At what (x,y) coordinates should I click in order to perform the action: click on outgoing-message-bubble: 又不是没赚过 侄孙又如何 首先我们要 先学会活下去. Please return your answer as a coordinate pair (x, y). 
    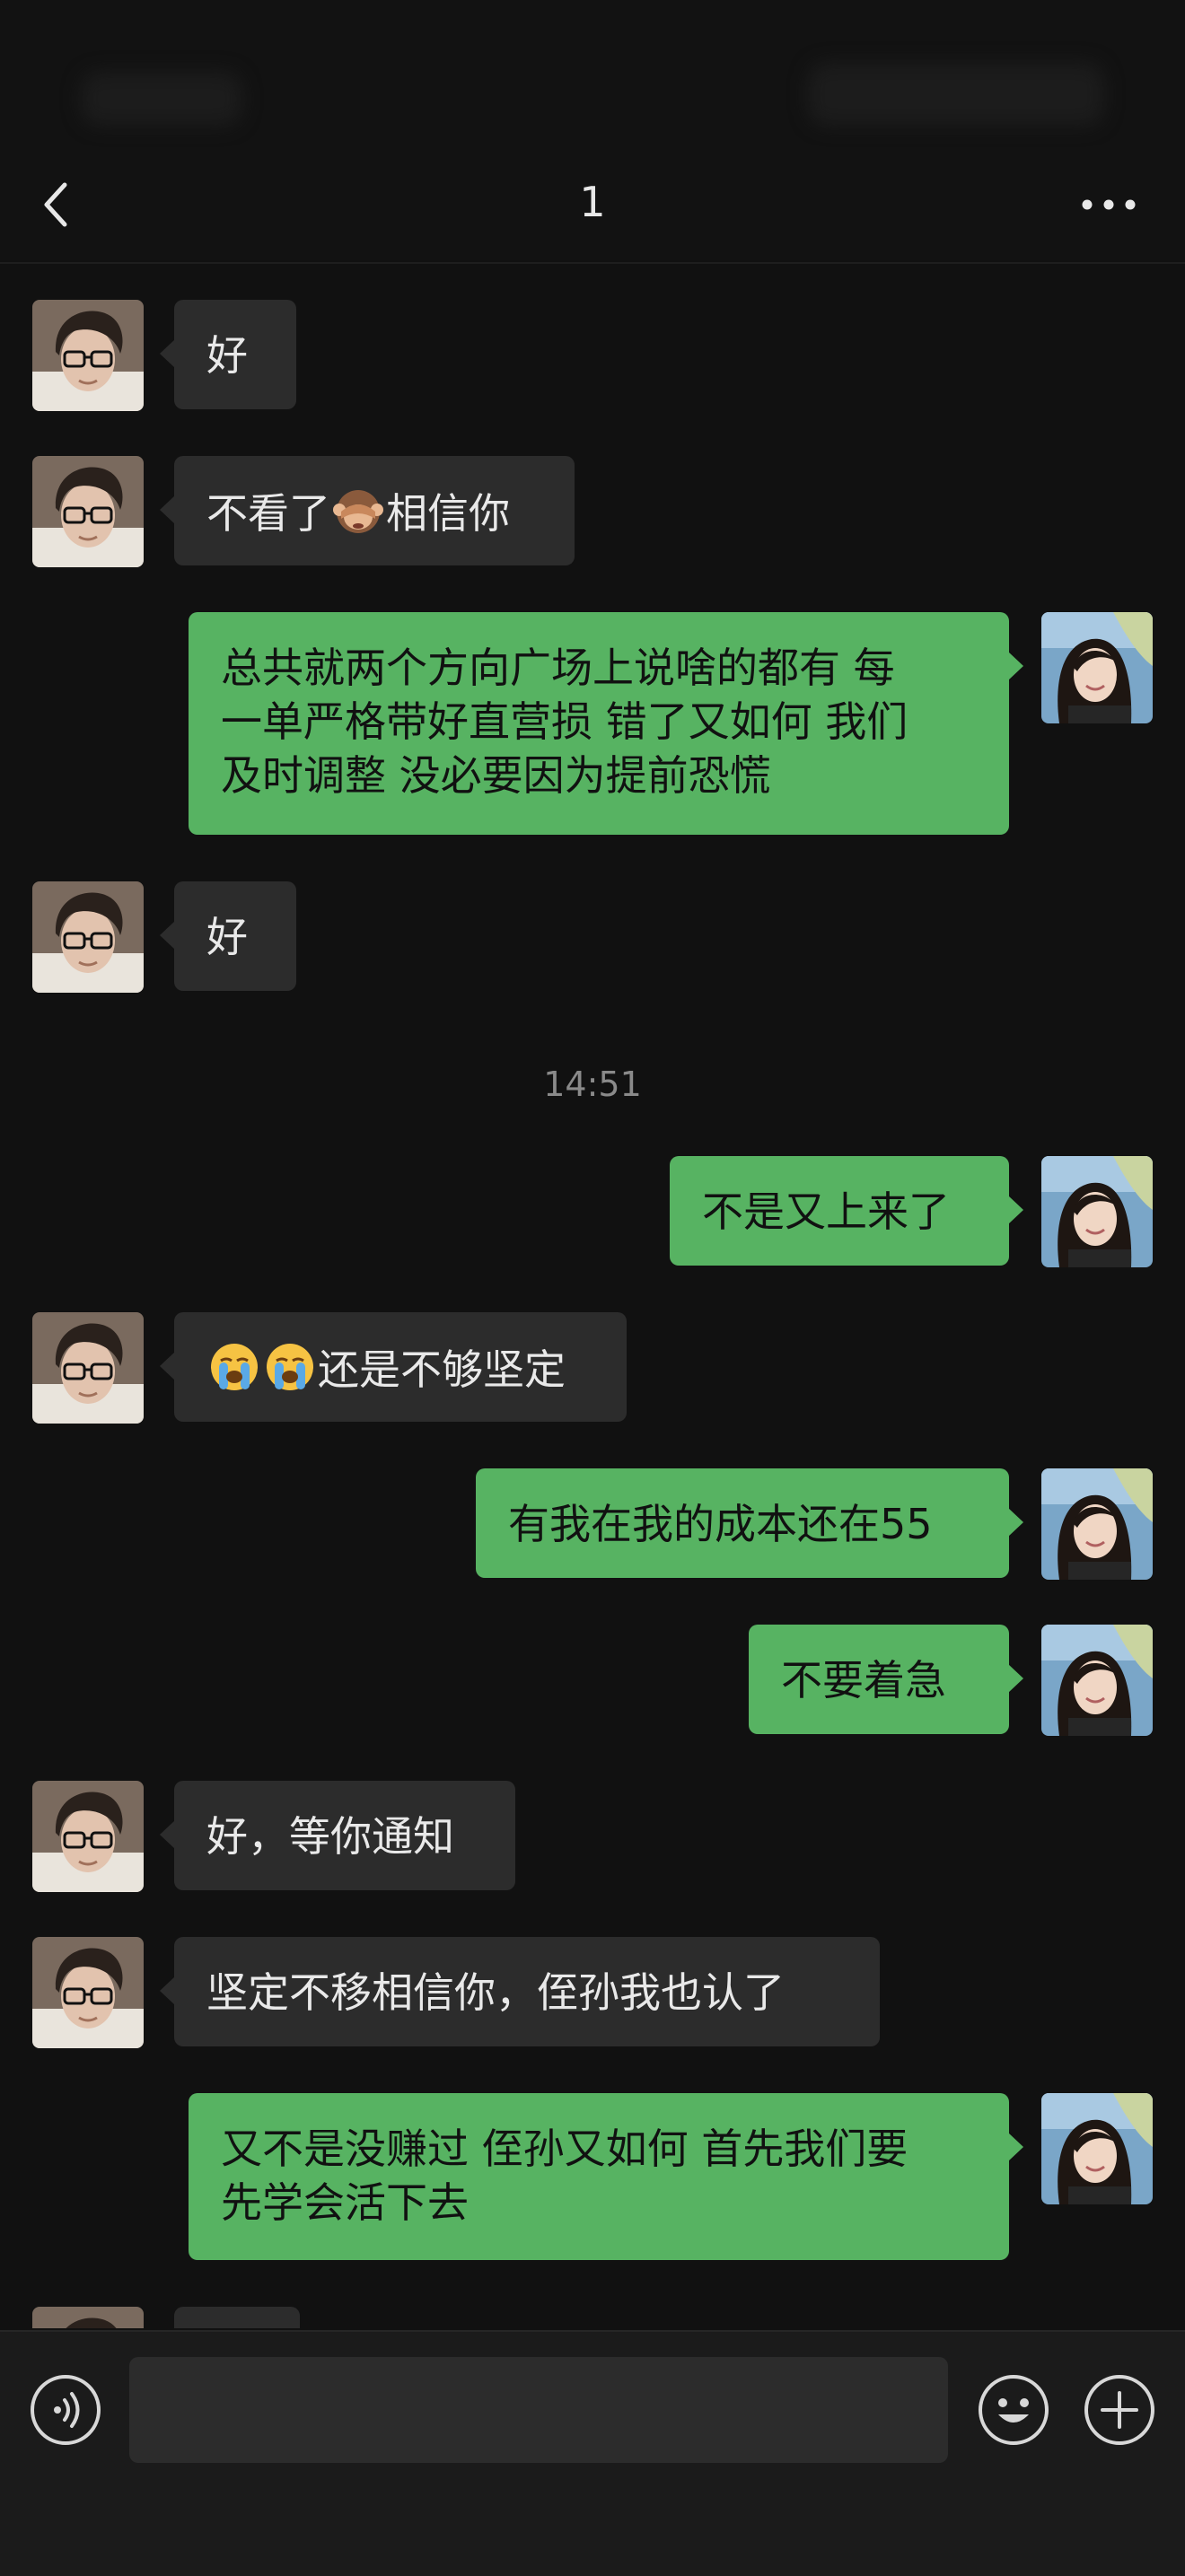
    Looking at the image, I should click on (606, 2176).